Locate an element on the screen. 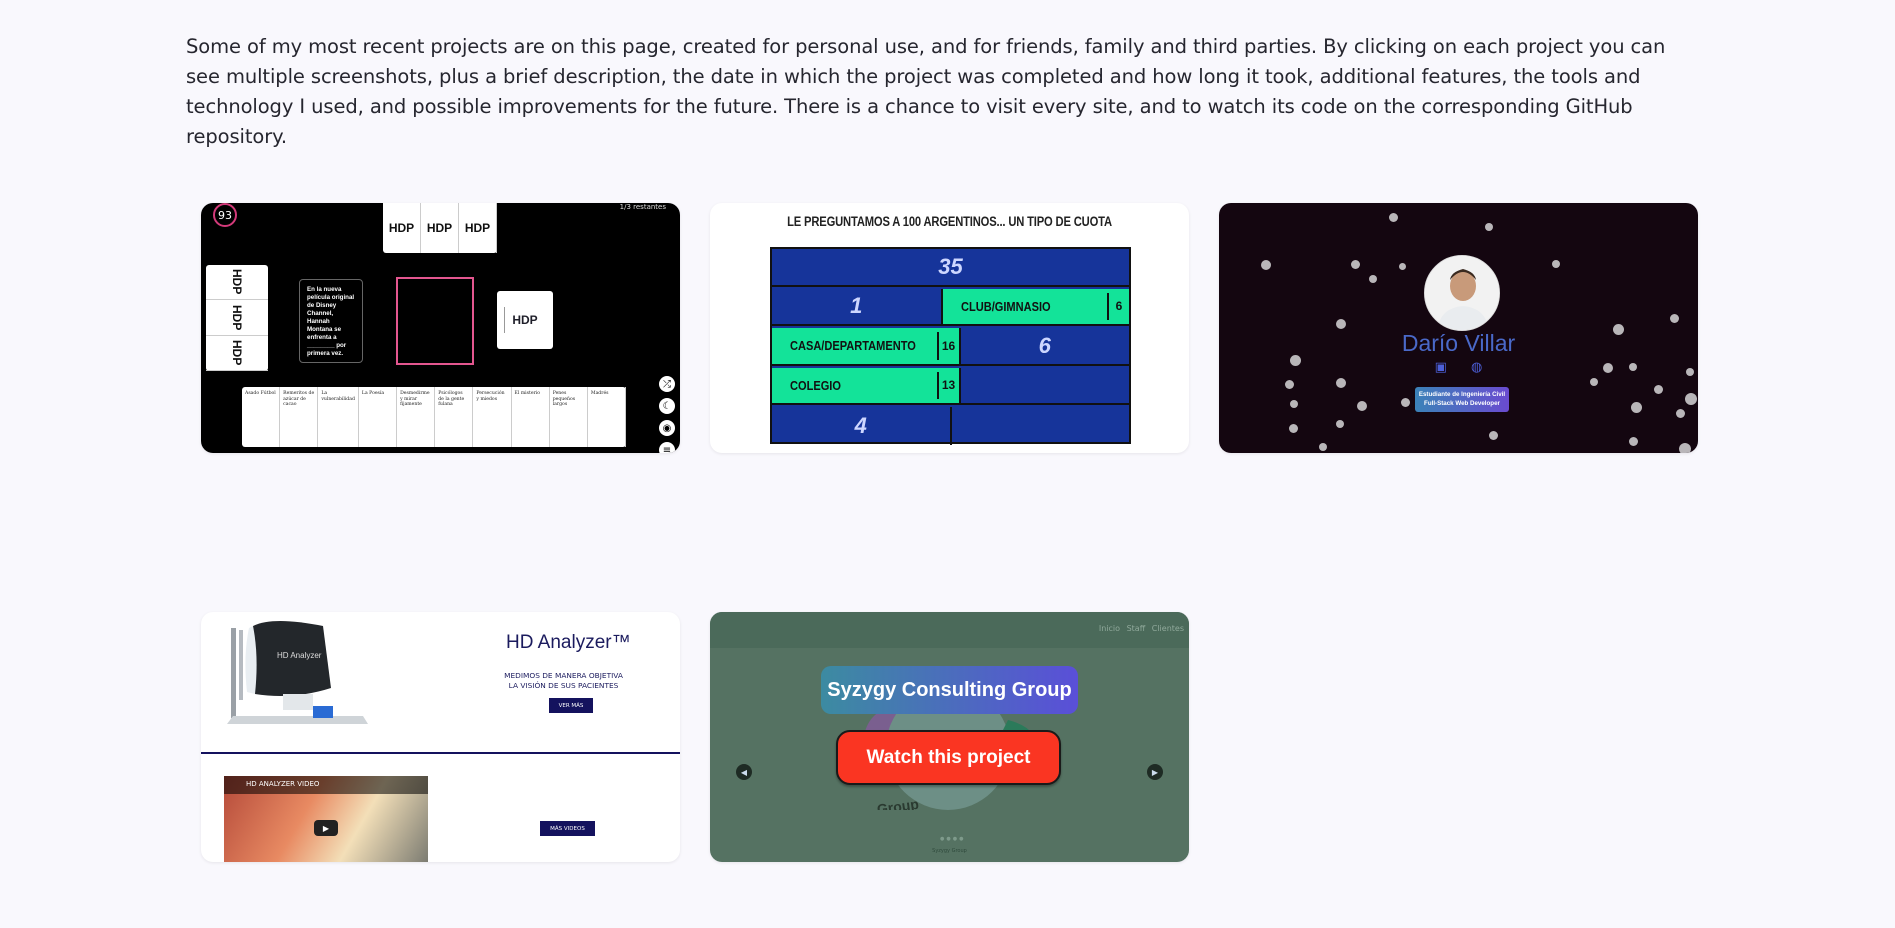 The width and height of the screenshot is (1895, 928). camera-icon: ◉ is located at coordinates (667, 428).